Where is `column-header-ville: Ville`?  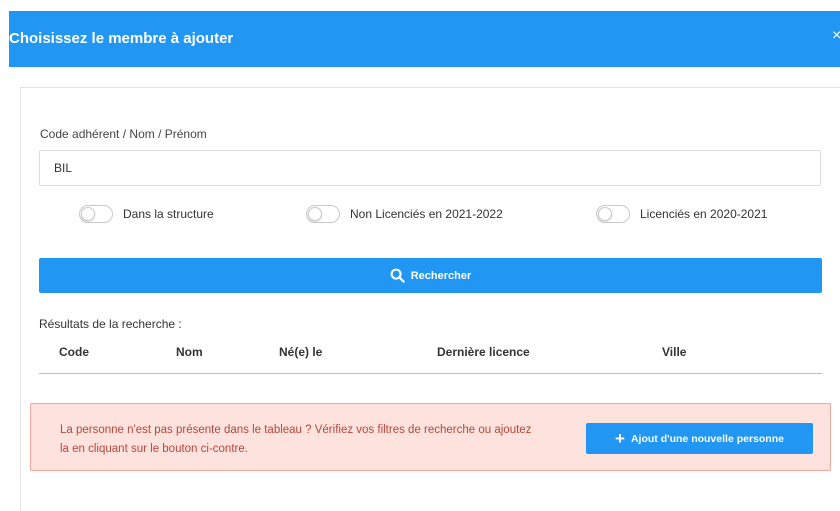 column-header-ville: Ville is located at coordinates (674, 352).